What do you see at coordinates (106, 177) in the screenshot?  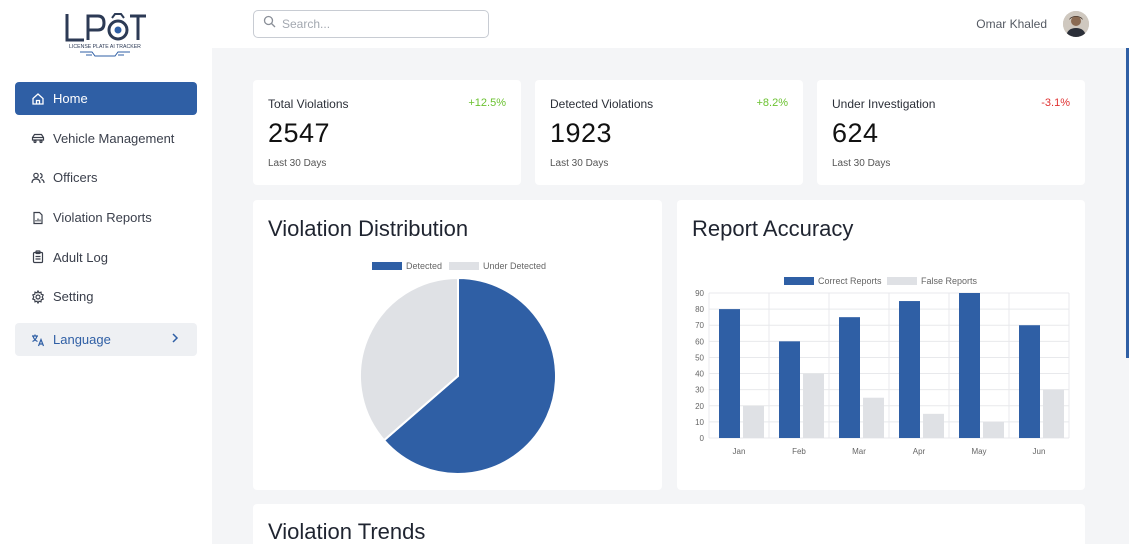 I see `sidebar-item-officers: Officers` at bounding box center [106, 177].